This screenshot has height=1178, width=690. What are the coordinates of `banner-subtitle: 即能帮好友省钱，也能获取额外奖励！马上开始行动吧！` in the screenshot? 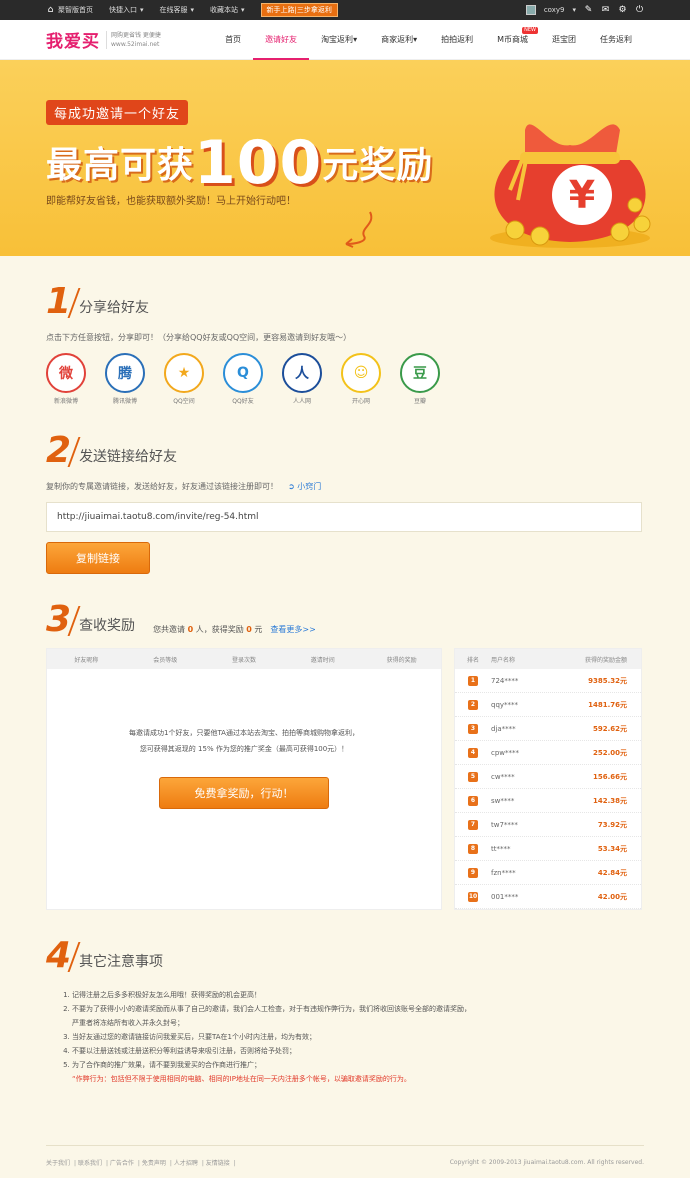 It's located at (171, 201).